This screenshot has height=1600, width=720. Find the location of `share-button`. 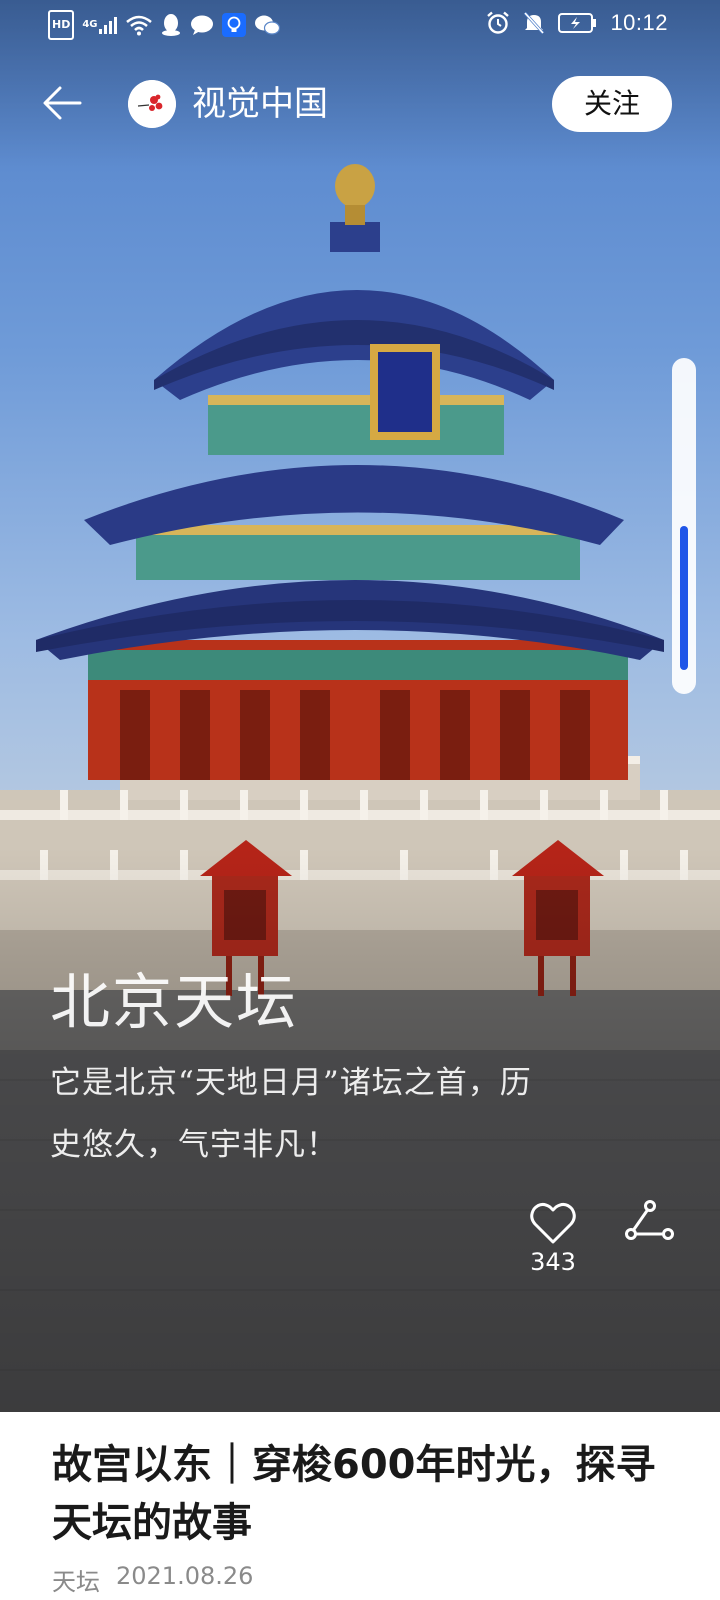

share-button is located at coordinates (649, 1223).